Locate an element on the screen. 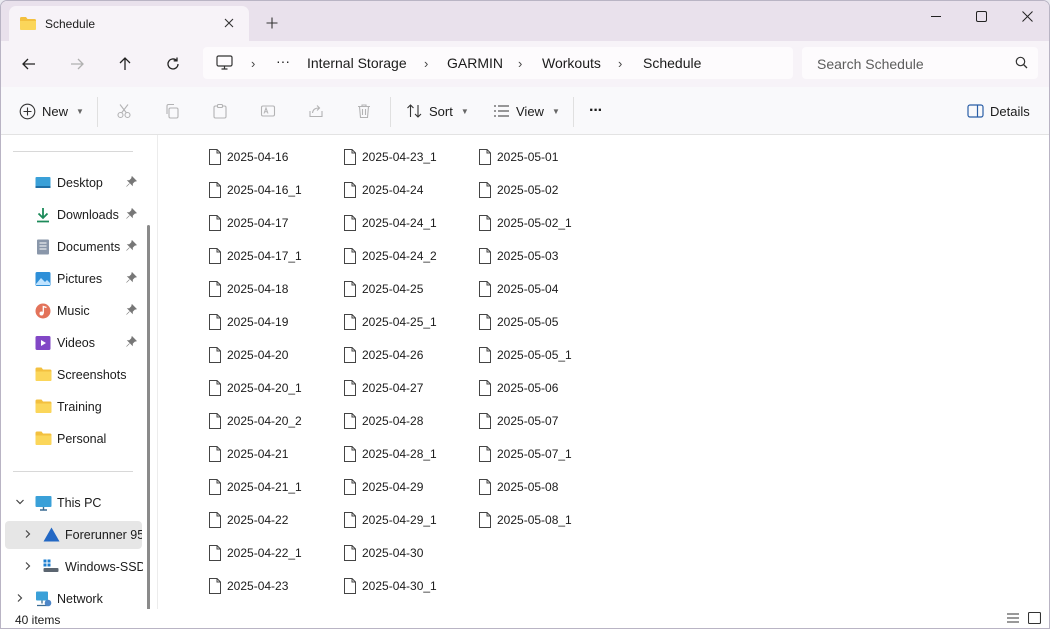 This screenshot has width=1050, height=629. minimize-icon is located at coordinates (936, 16).